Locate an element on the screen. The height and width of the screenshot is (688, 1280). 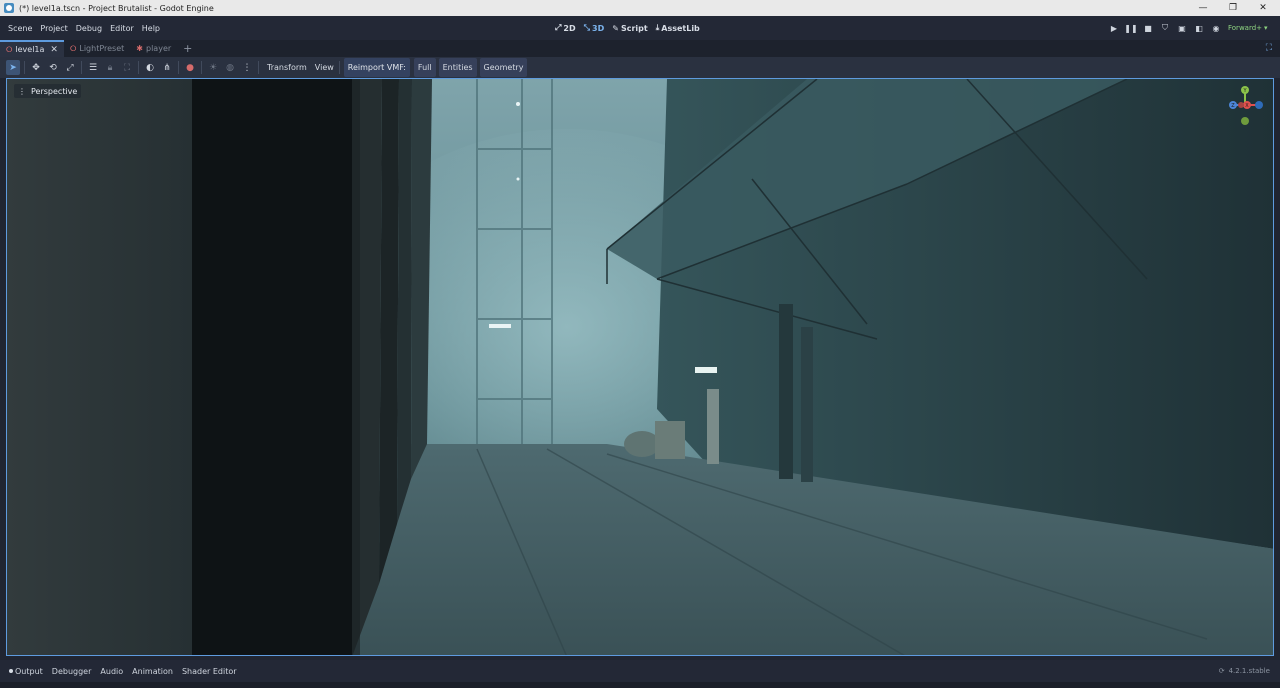
menu-help: Help is located at coordinates (151, 28).